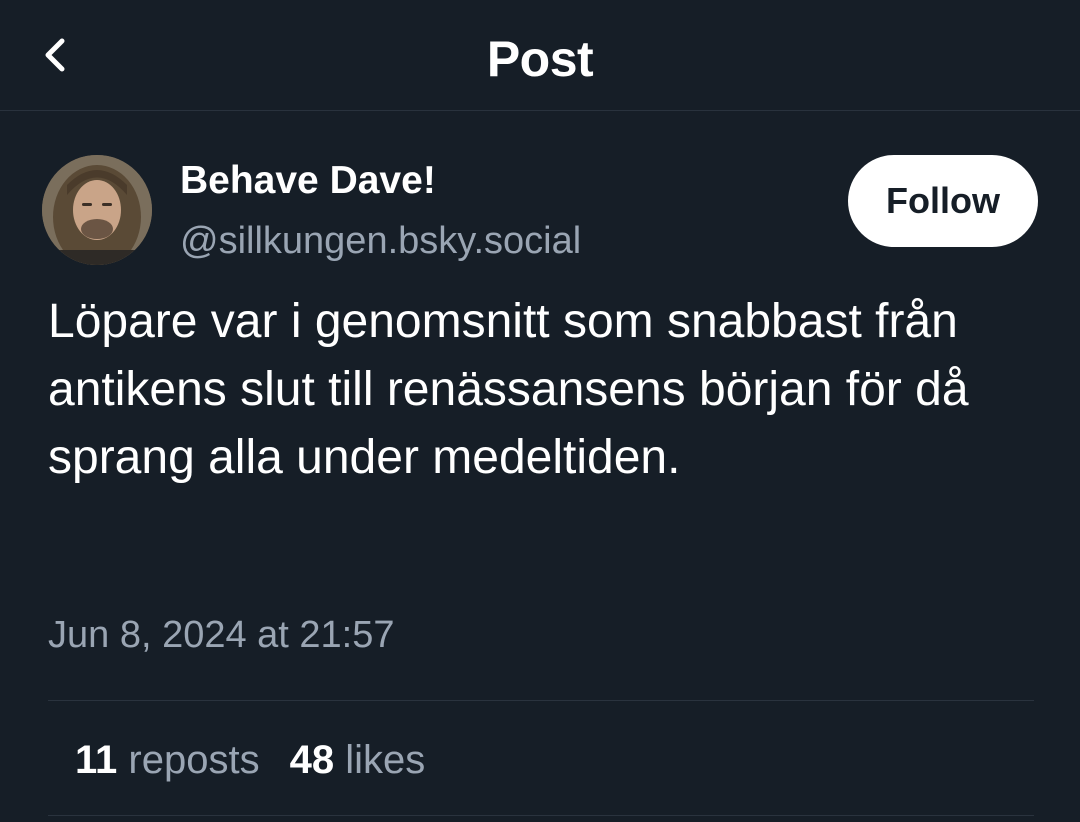 This screenshot has width=1080, height=822. I want to click on divider-bottom, so click(541, 815).